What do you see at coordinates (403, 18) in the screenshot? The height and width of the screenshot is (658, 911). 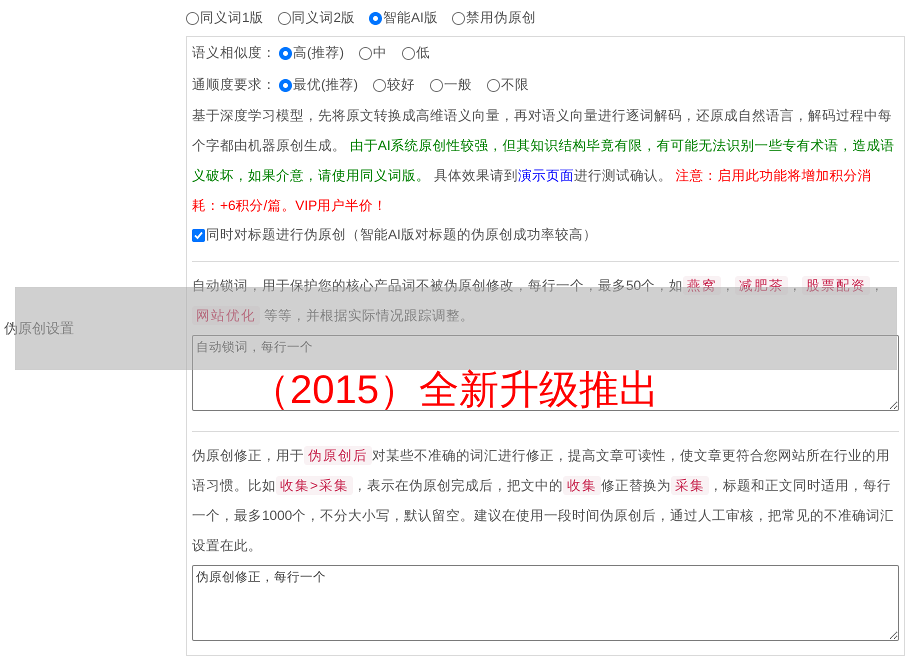 I see `mode-radio: 智能AI版` at bounding box center [403, 18].